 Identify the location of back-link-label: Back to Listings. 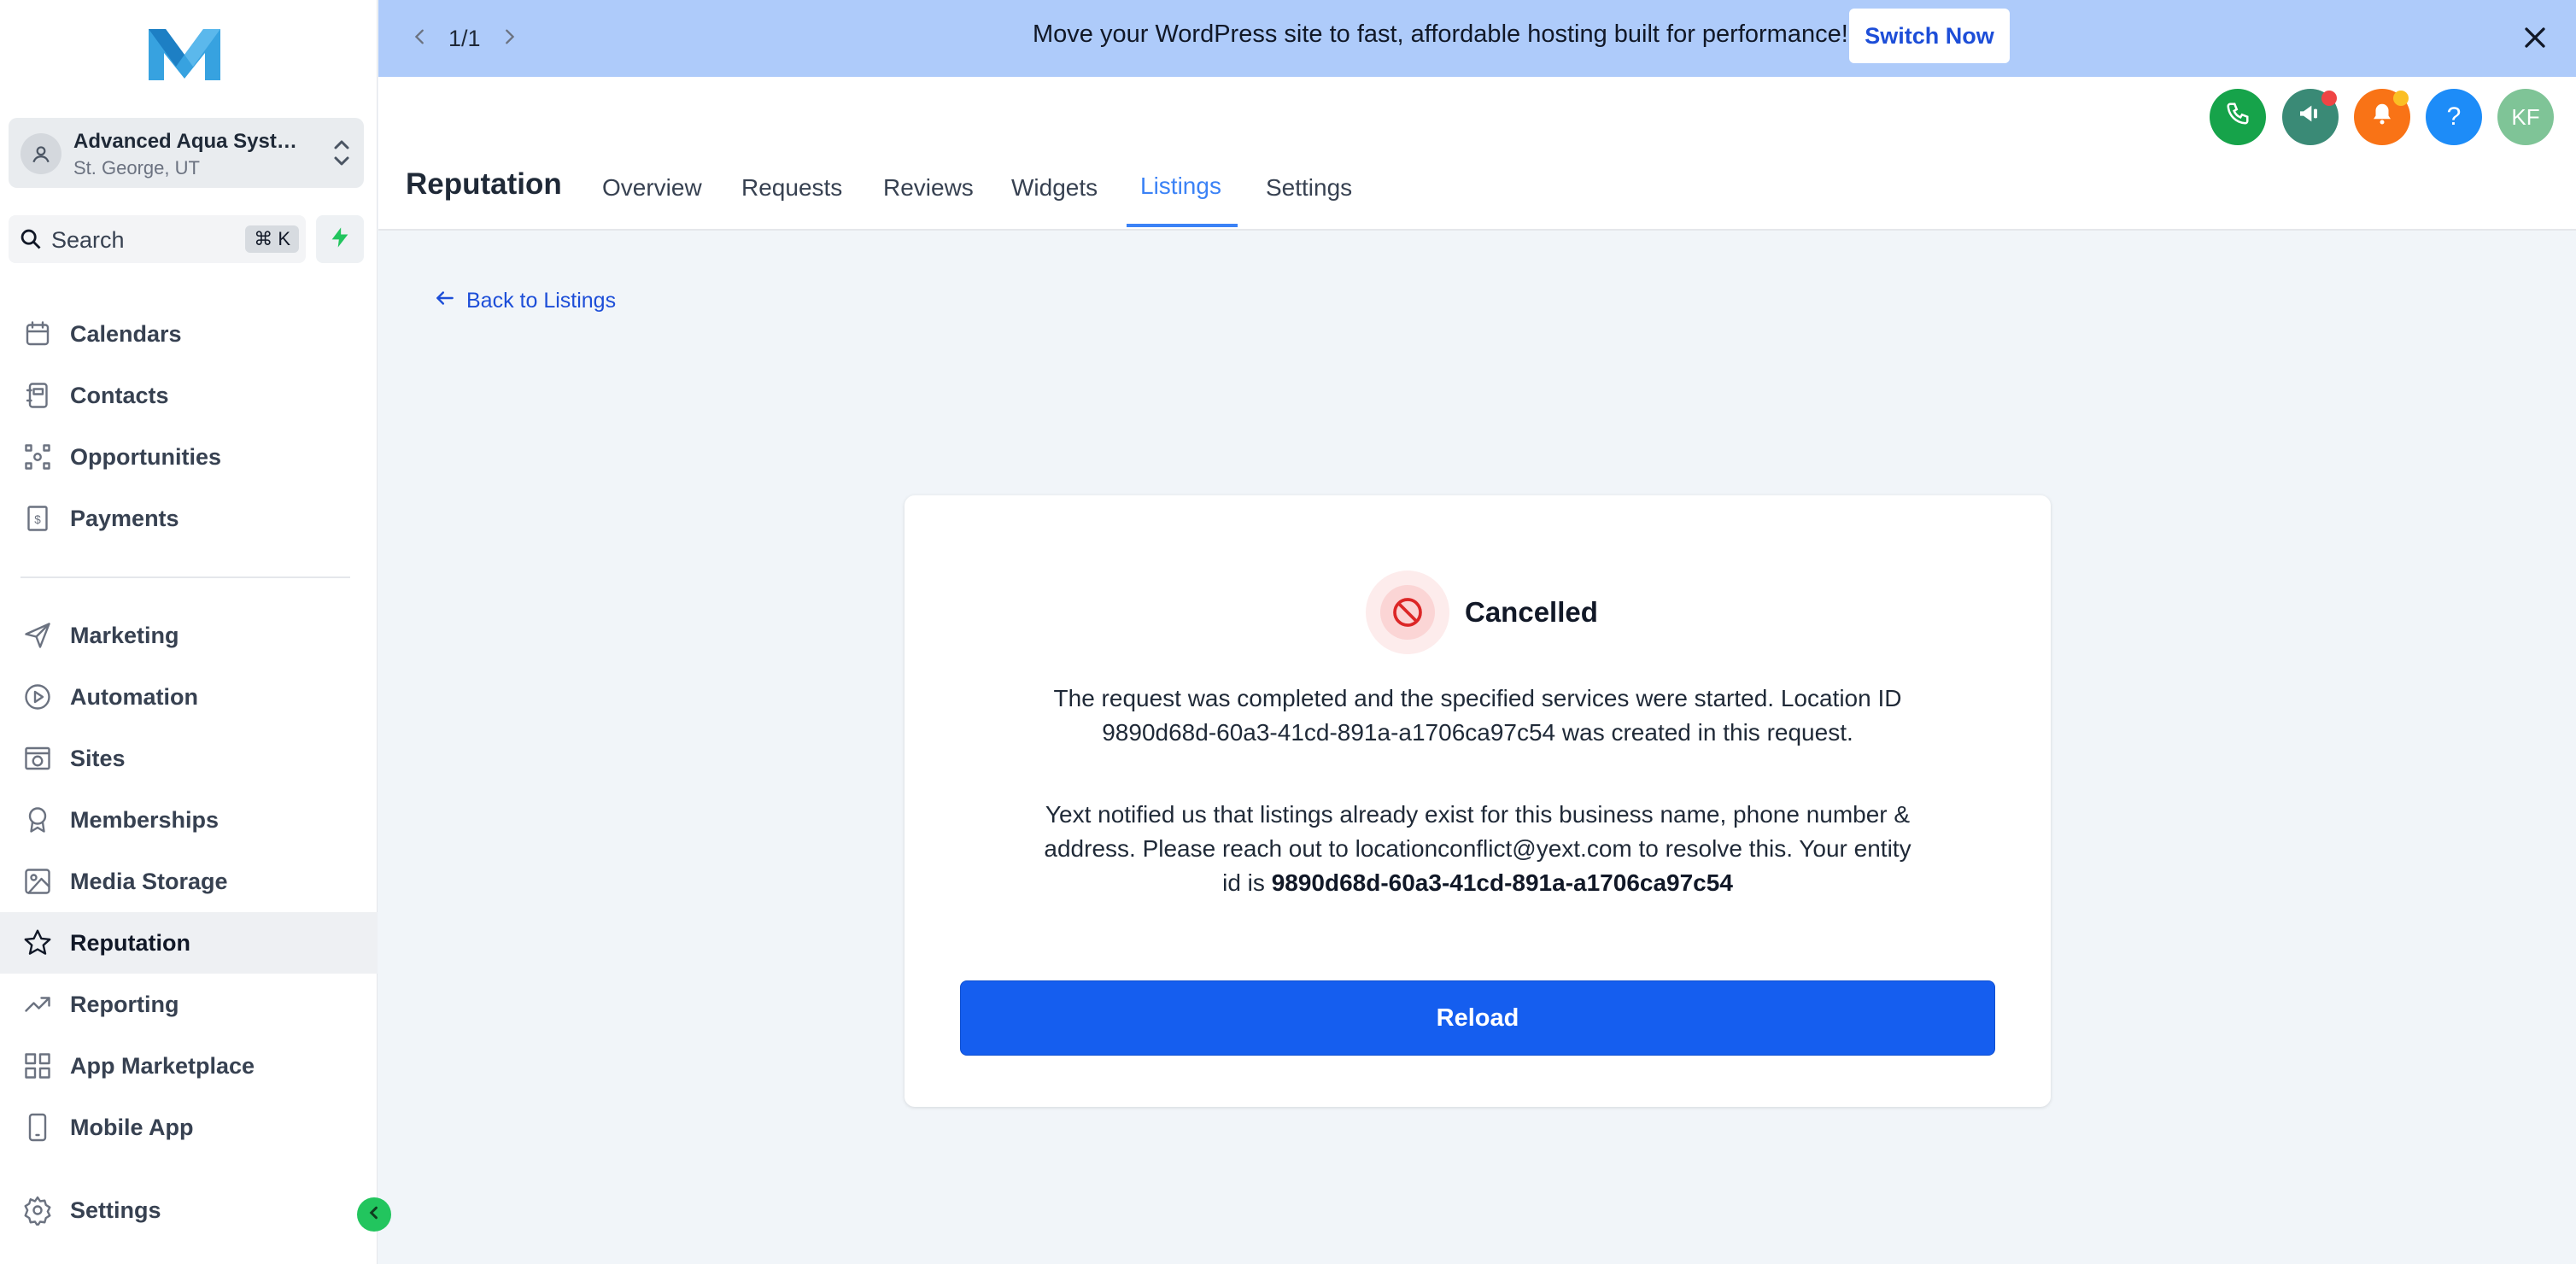
(541, 301).